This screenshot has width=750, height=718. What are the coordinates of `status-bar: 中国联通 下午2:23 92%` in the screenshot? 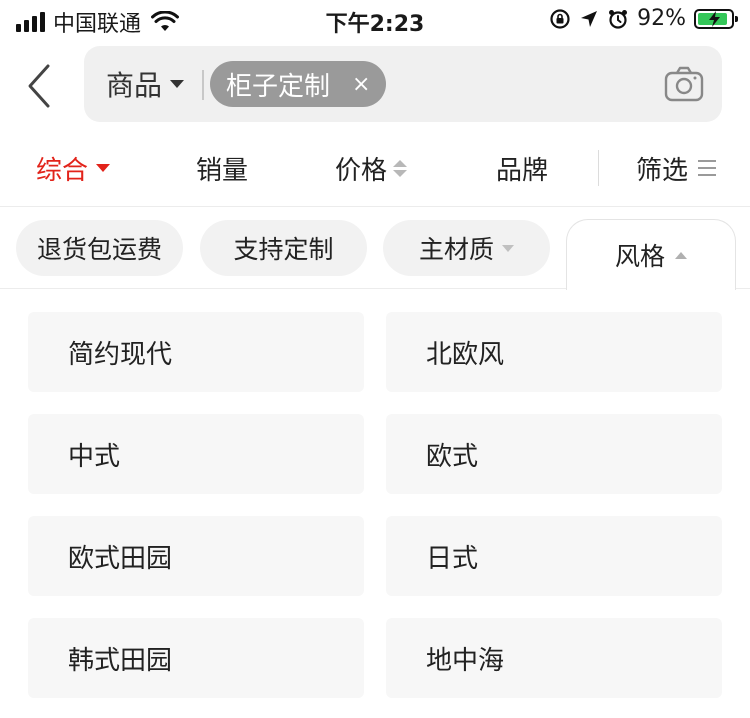 It's located at (375, 20).